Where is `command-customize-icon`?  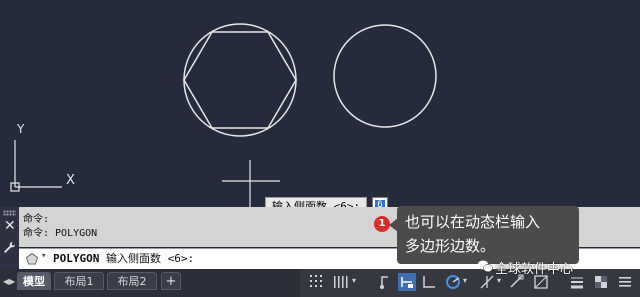
command-customize-icon is located at coordinates (32, 259).